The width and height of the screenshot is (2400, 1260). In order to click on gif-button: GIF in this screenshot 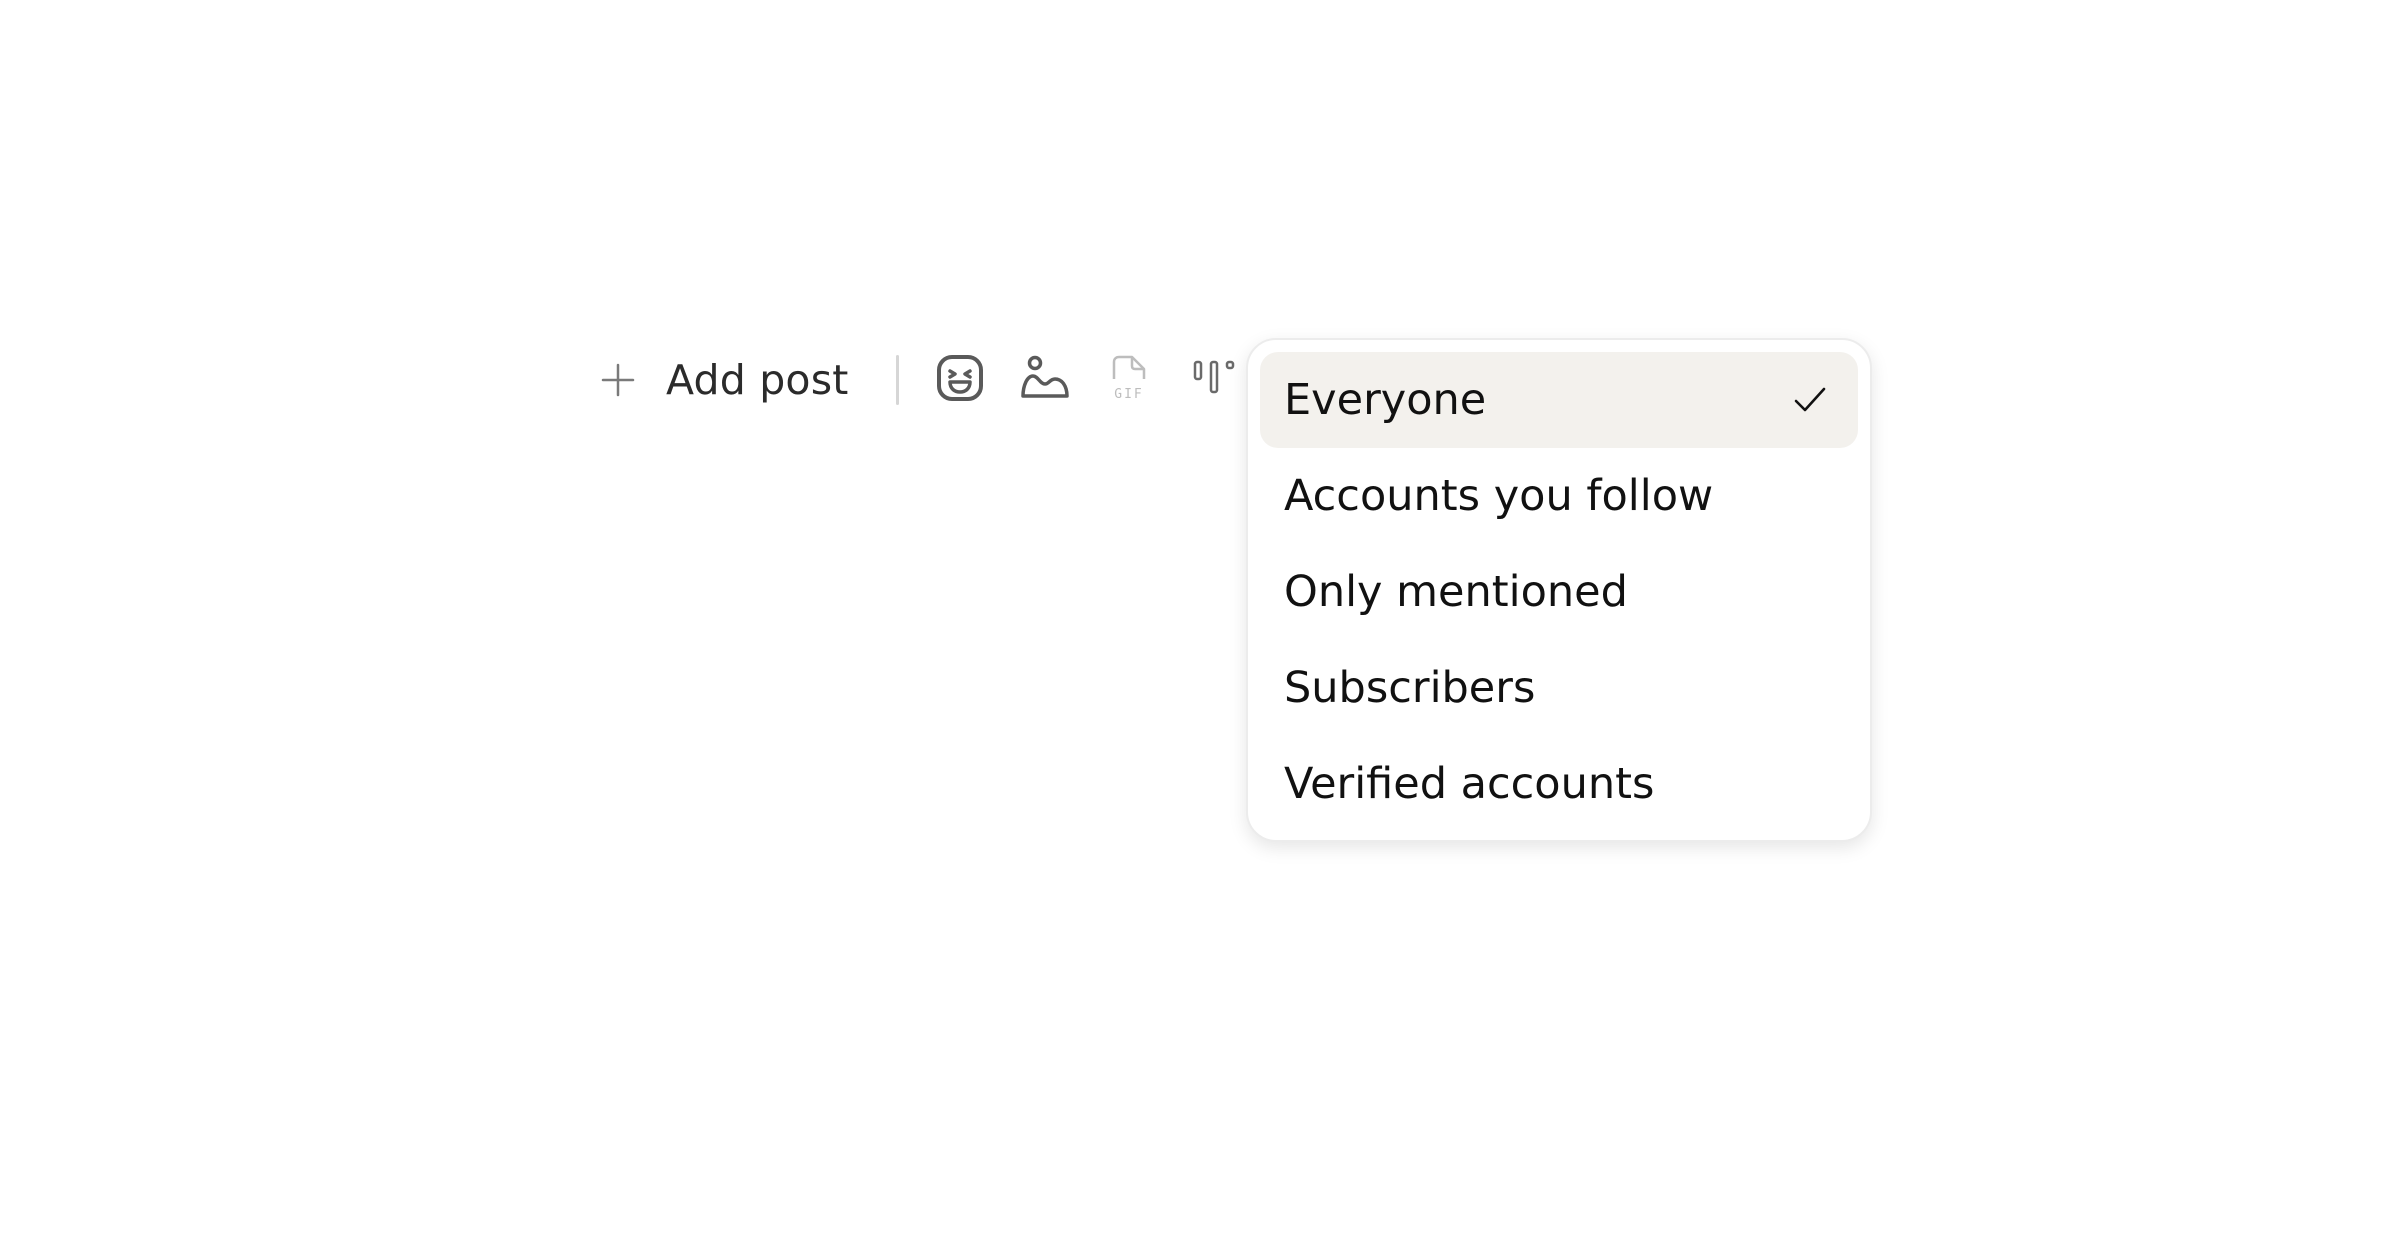, I will do `click(1130, 380)`.